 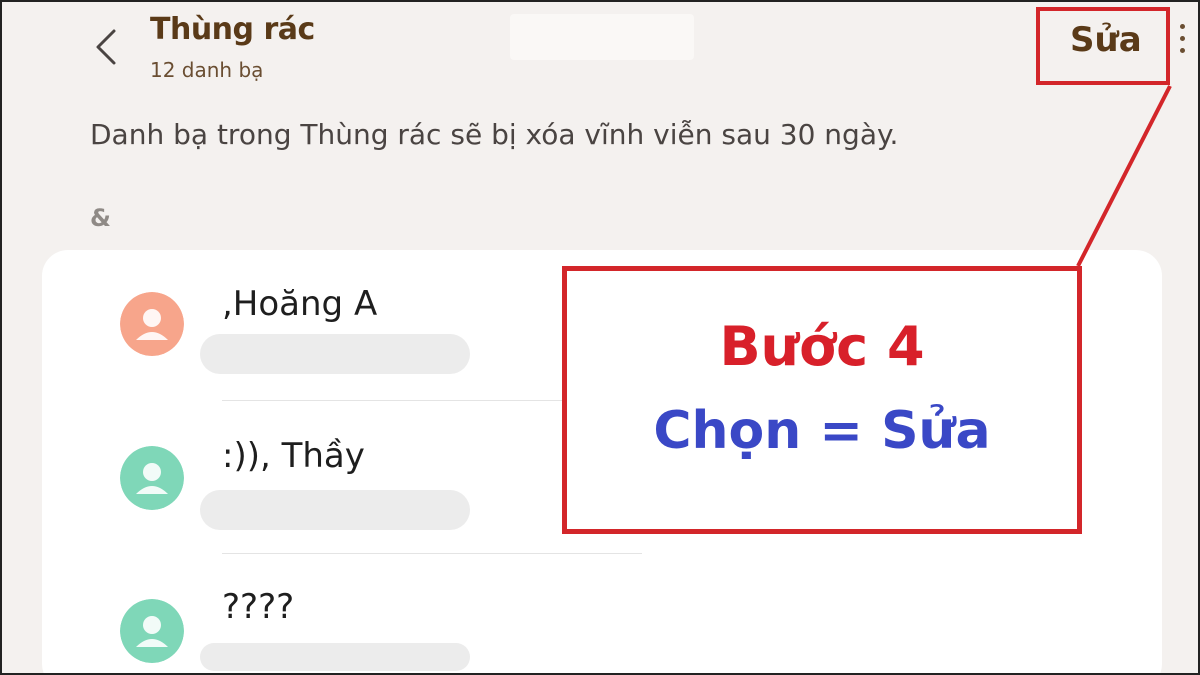 I want to click on more-options-button, so click(x=1182, y=49).